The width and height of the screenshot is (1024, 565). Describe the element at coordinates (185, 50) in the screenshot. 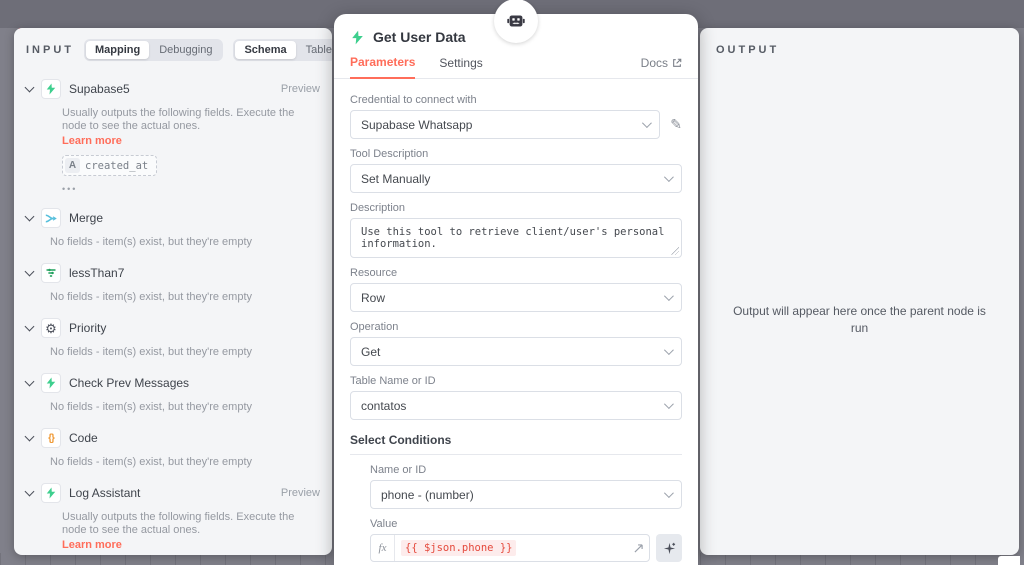

I see `tab-debugging: Debugging` at that location.